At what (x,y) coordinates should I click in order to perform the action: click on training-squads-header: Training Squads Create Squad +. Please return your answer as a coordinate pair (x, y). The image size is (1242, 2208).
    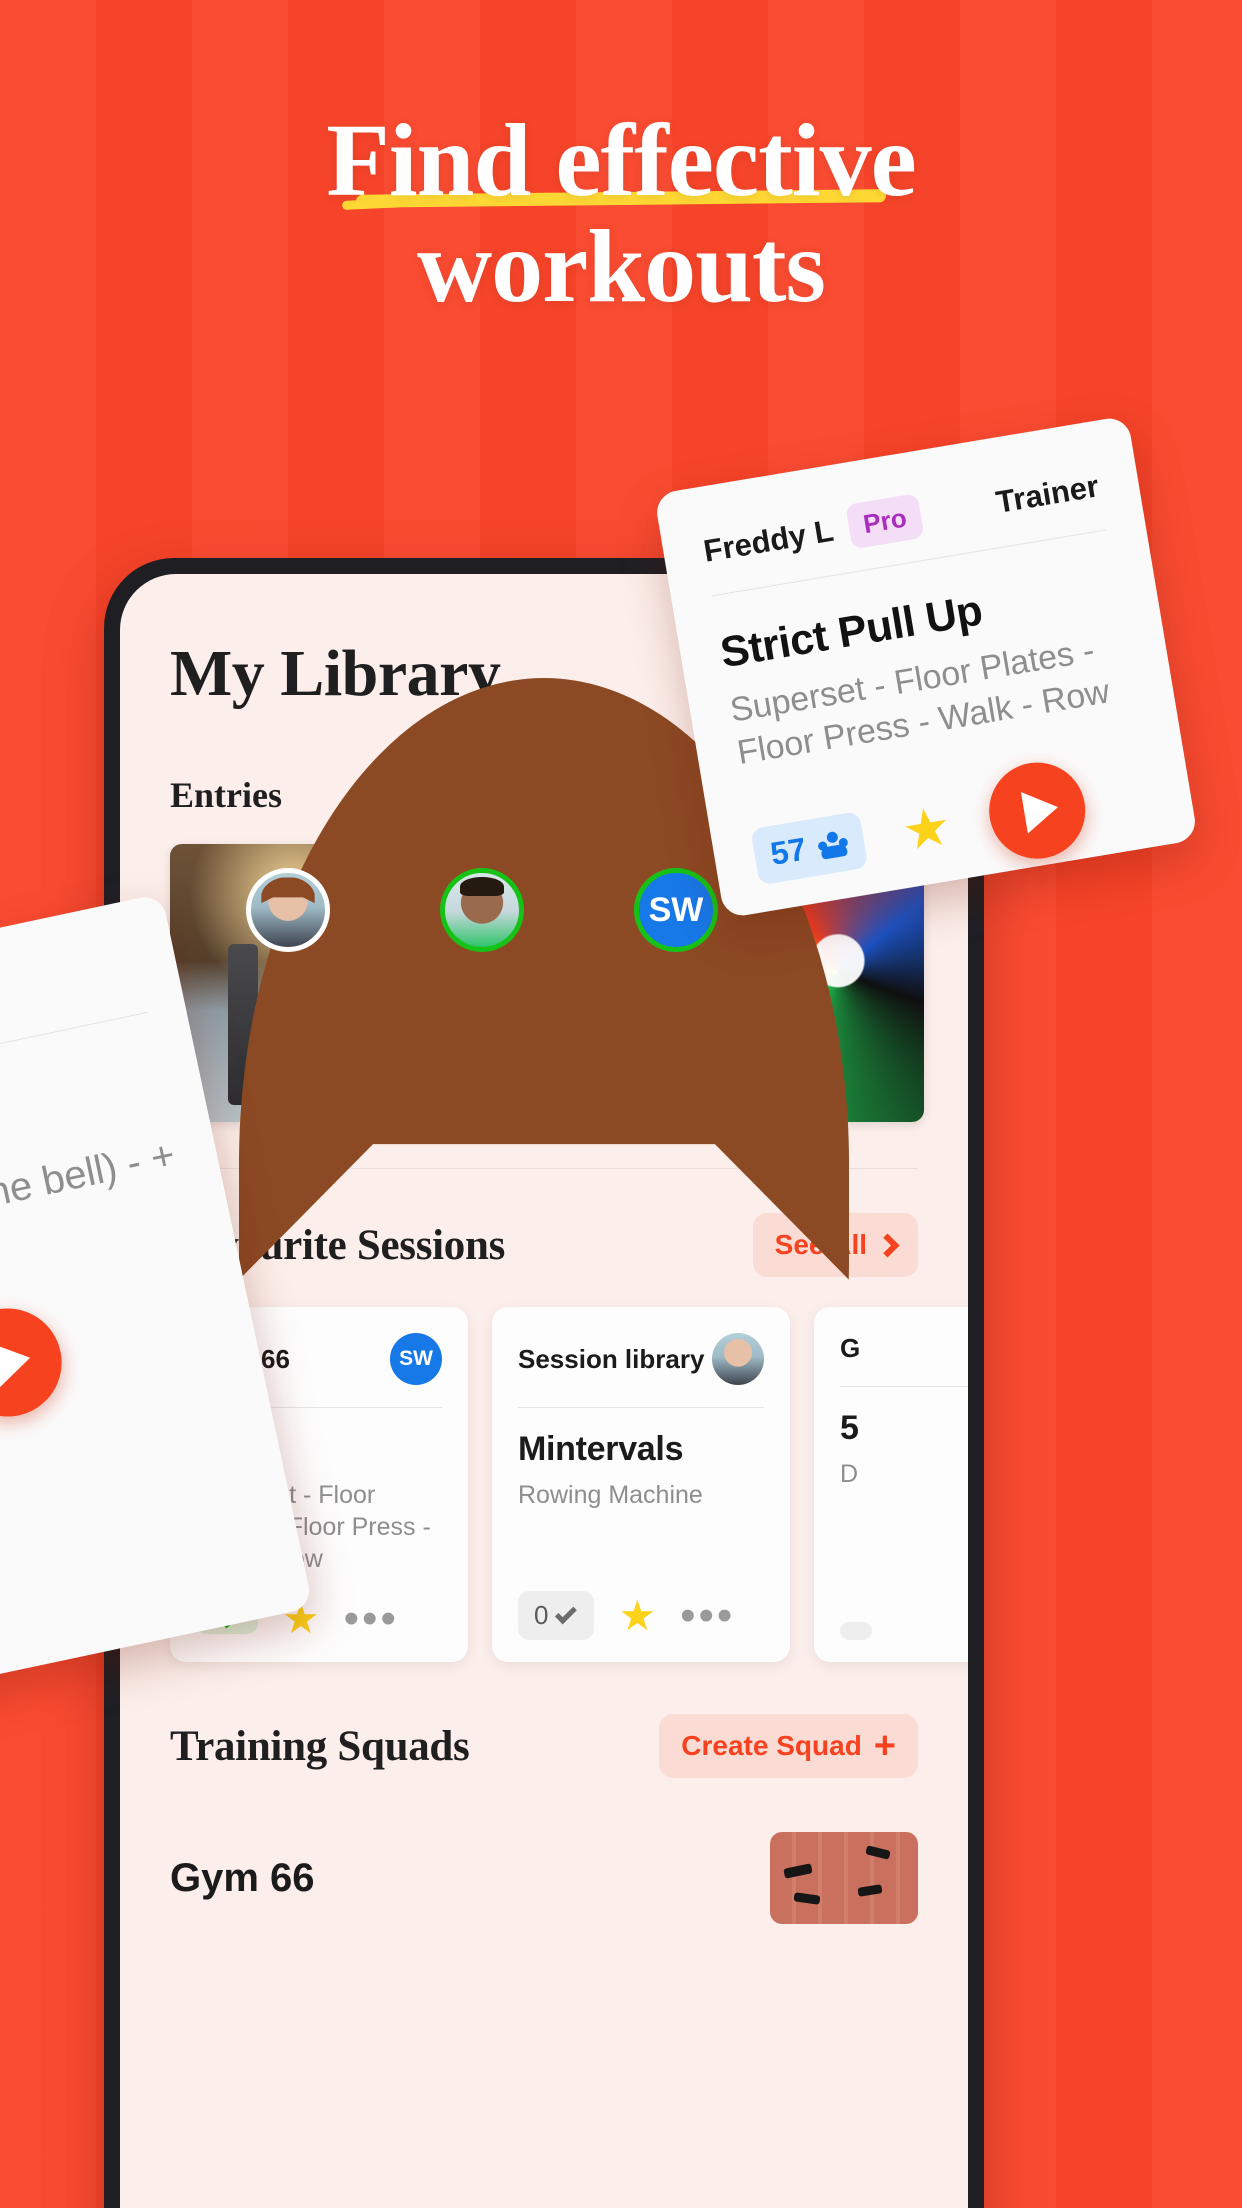
    Looking at the image, I should click on (544, 1746).